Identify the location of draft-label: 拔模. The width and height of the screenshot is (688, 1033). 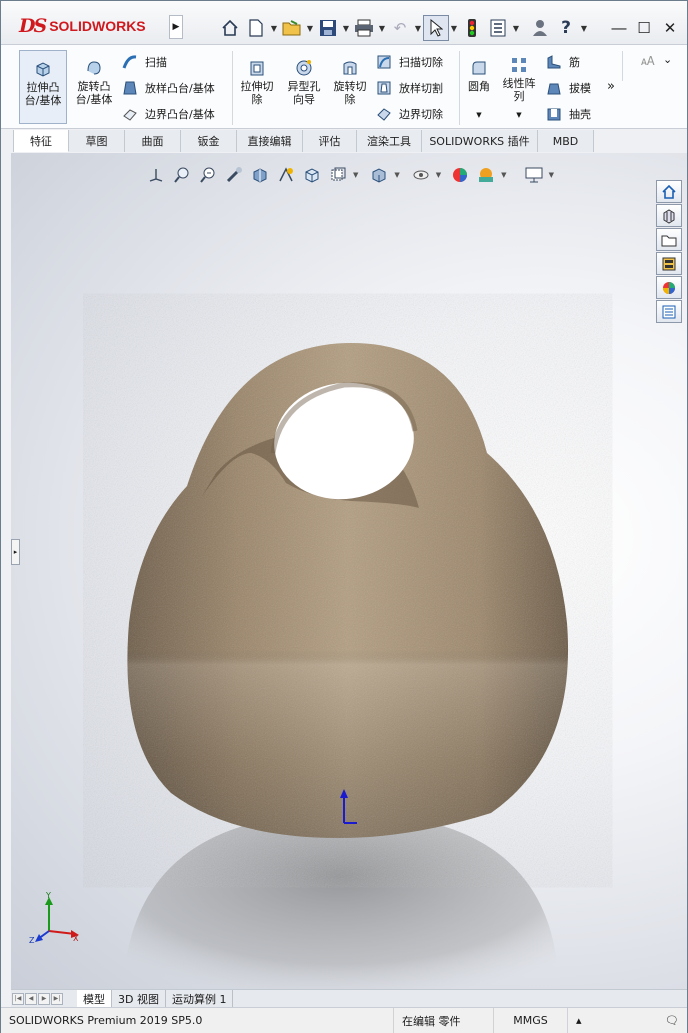
(580, 88).